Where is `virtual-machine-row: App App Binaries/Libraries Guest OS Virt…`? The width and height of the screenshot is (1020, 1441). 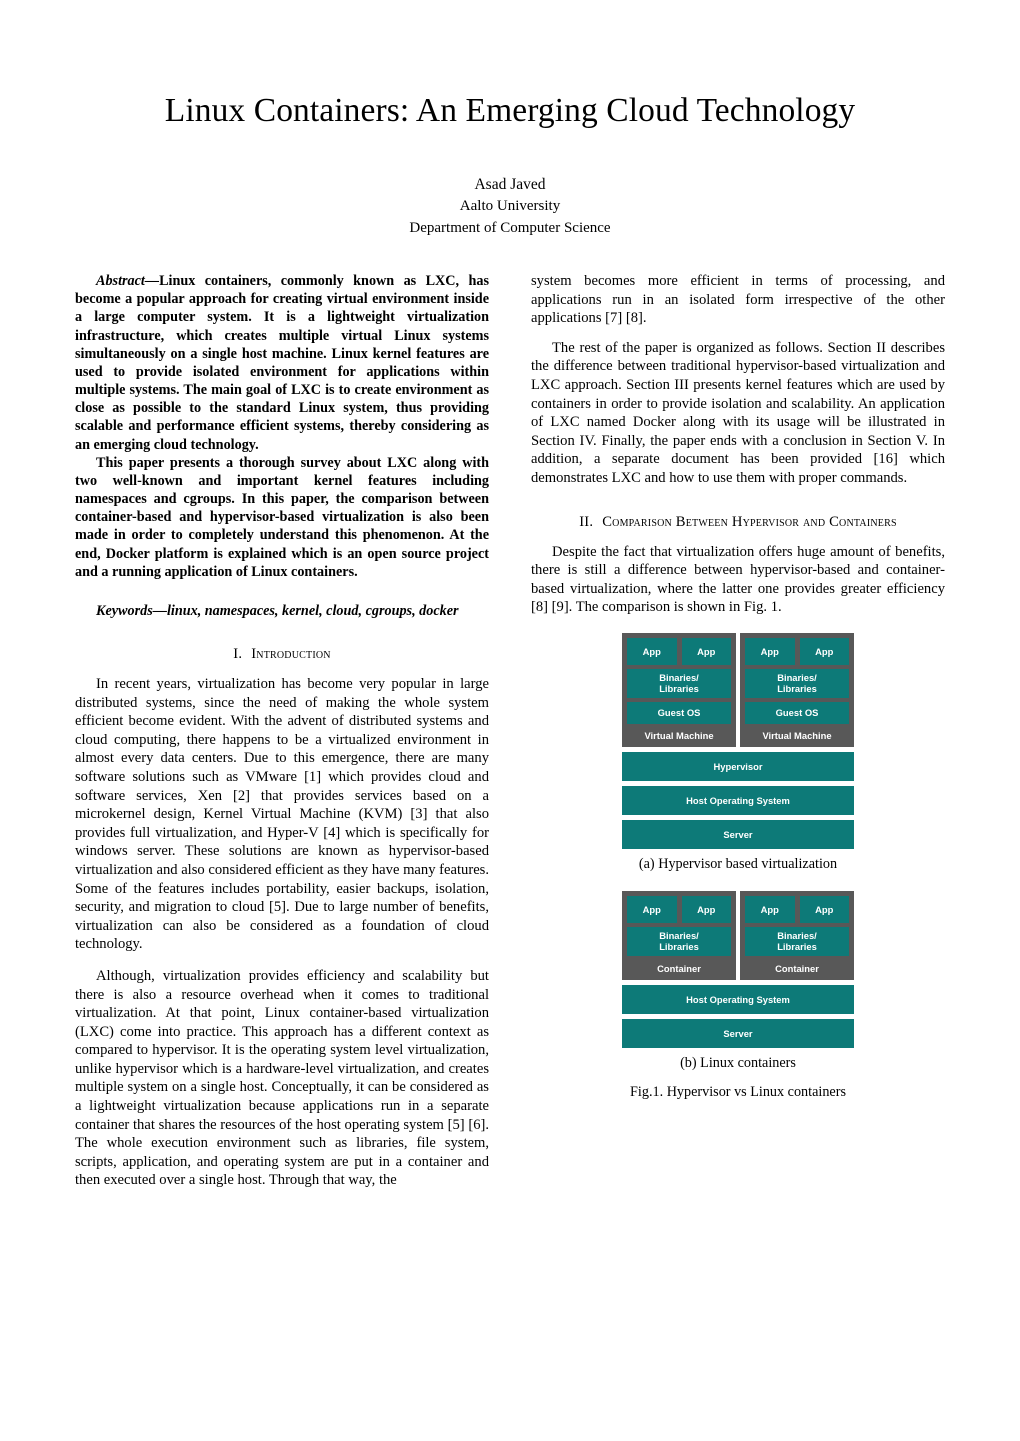
virtual-machine-row: App App Binaries/Libraries Guest OS Virt… is located at coordinates (738, 689).